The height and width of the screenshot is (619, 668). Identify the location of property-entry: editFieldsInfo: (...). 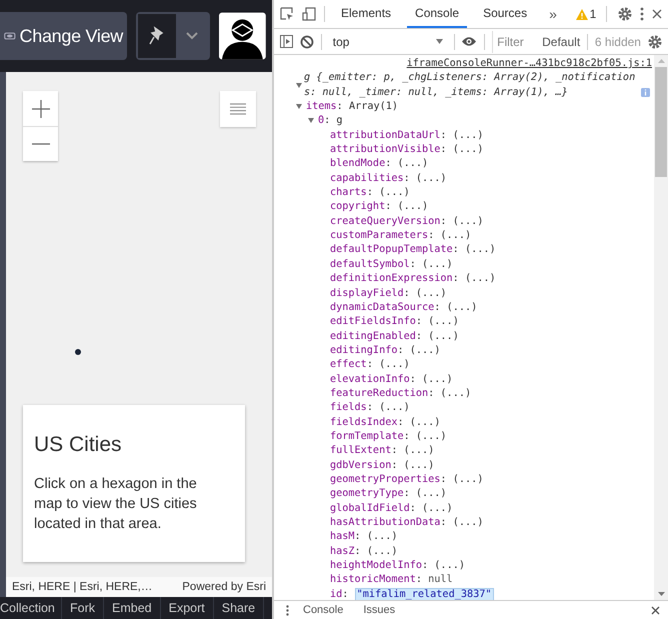
(394, 322).